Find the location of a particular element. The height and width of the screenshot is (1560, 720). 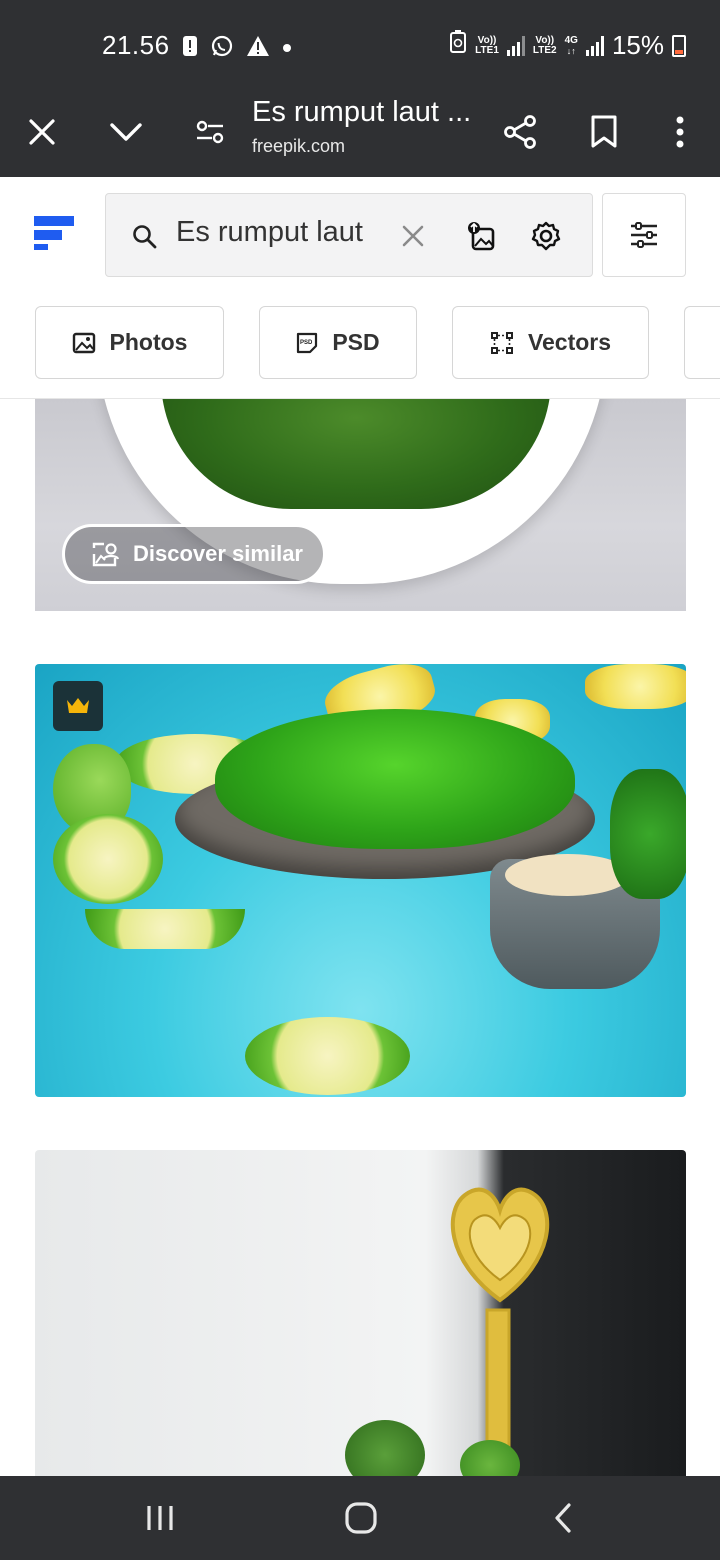

psd-icon: PSD is located at coordinates (307, 342).